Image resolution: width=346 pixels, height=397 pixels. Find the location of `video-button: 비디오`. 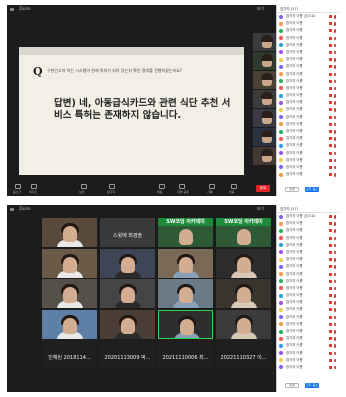

video-button: 비디오 is located at coordinates (33, 192).